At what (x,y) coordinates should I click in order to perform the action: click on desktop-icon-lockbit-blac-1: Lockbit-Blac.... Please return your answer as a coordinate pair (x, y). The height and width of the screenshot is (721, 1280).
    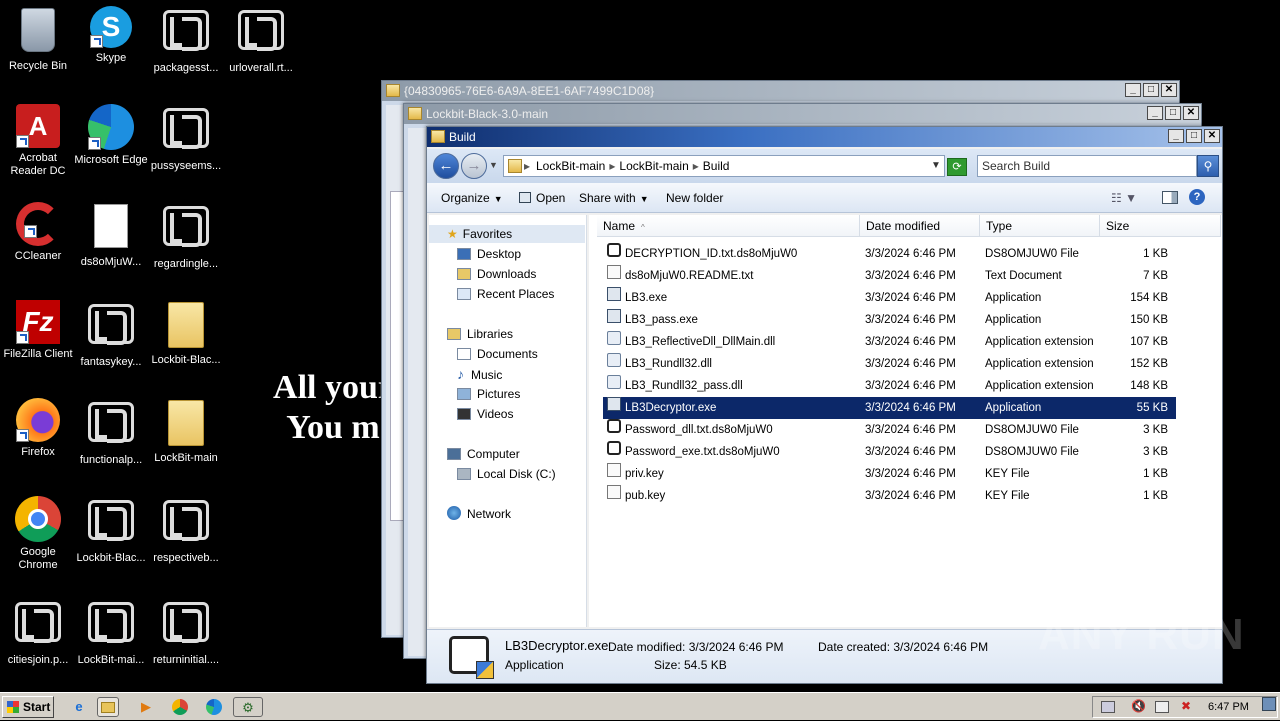
    Looking at the image, I should click on (186, 333).